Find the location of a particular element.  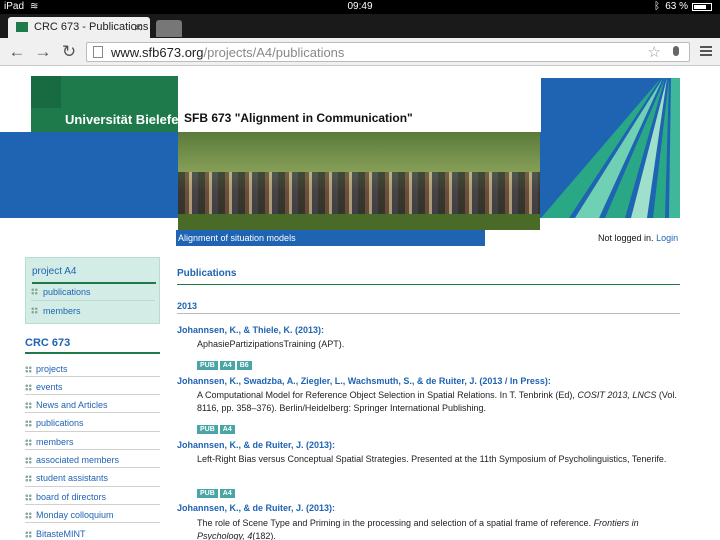

battery-icon is located at coordinates (702, 7).